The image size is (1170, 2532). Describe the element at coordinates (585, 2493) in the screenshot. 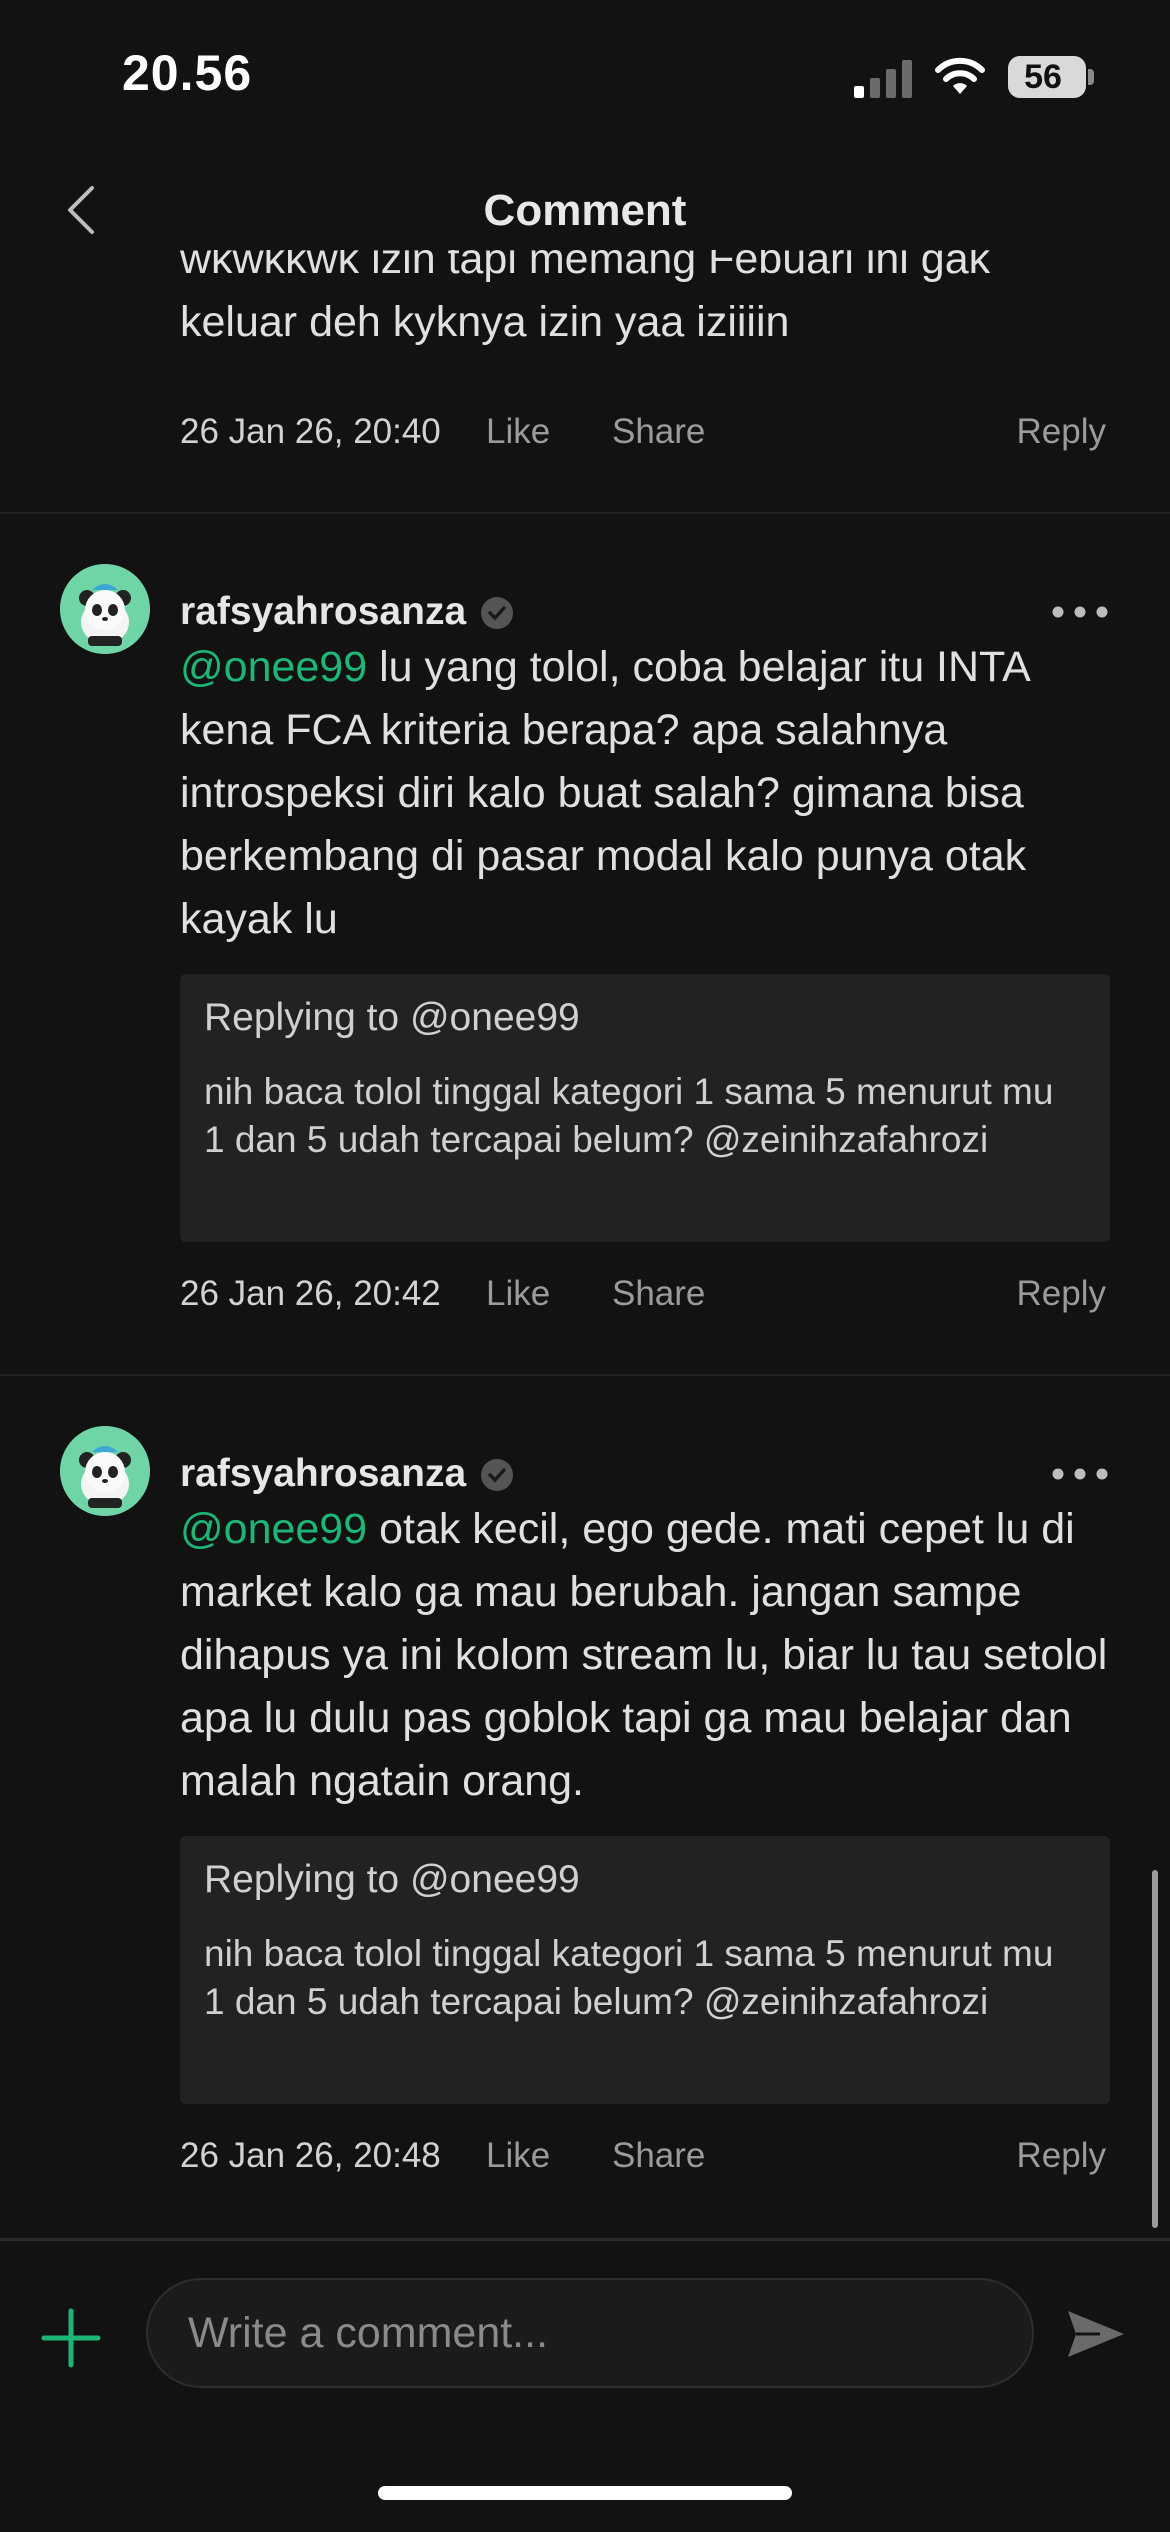

I see `home-indicator` at that location.